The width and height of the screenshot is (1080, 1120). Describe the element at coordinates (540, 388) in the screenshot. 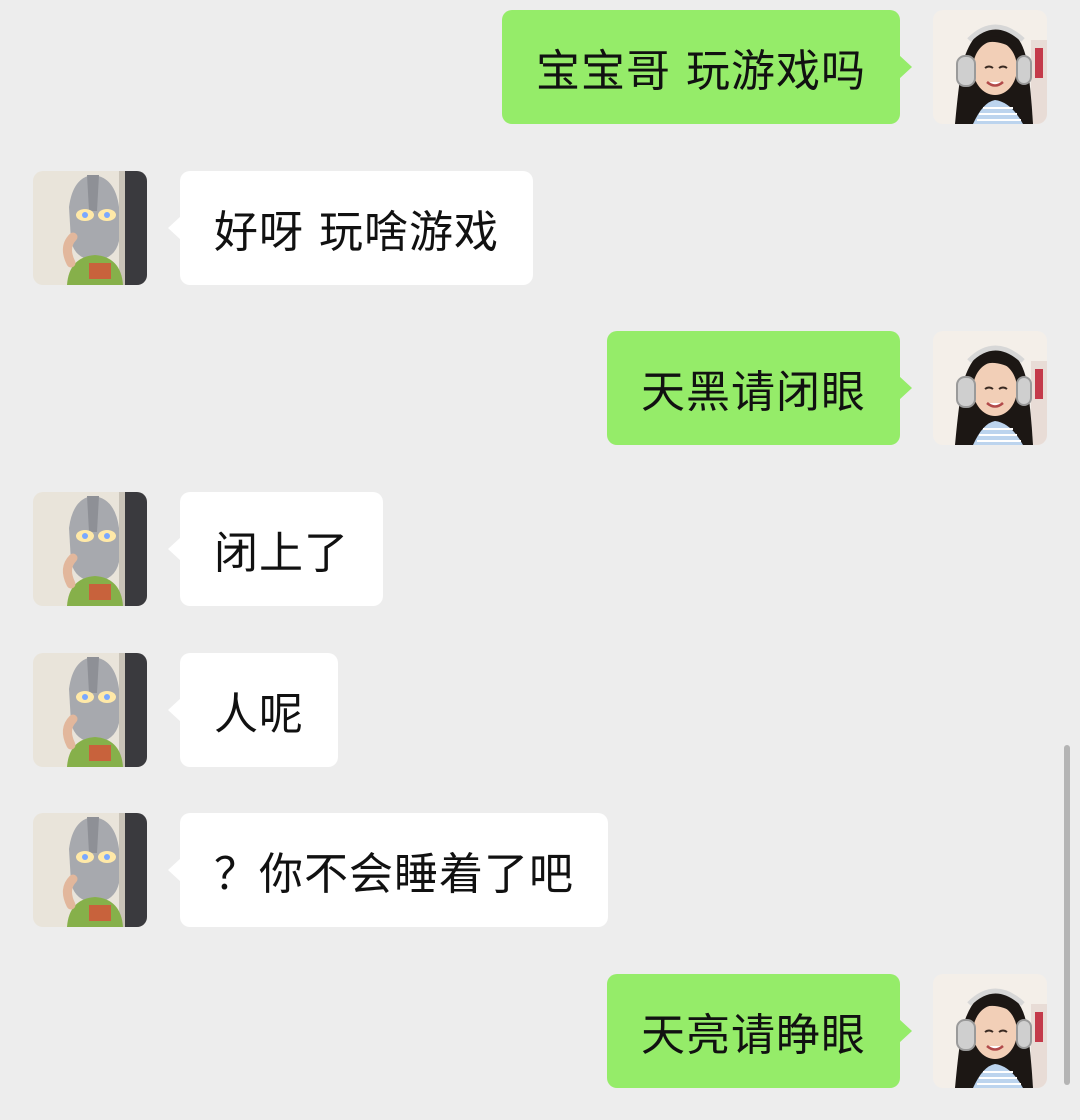

I see `message-row: 天黑请闭眼` at that location.